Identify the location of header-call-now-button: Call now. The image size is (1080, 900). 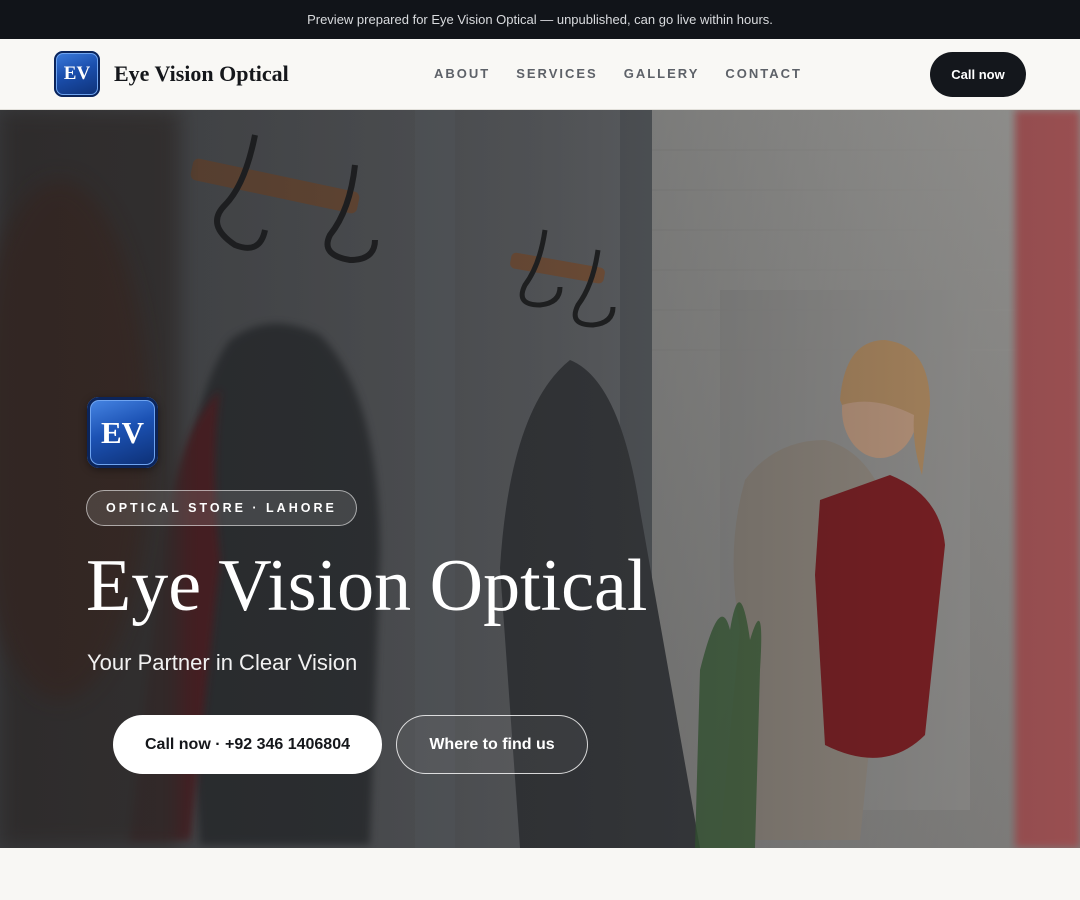
(978, 74).